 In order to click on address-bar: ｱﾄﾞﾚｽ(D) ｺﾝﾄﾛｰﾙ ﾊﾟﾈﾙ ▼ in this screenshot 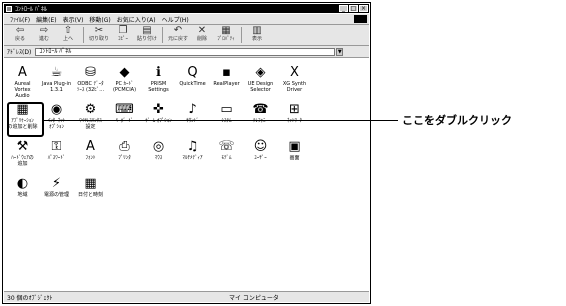, I will do `click(186, 52)`.